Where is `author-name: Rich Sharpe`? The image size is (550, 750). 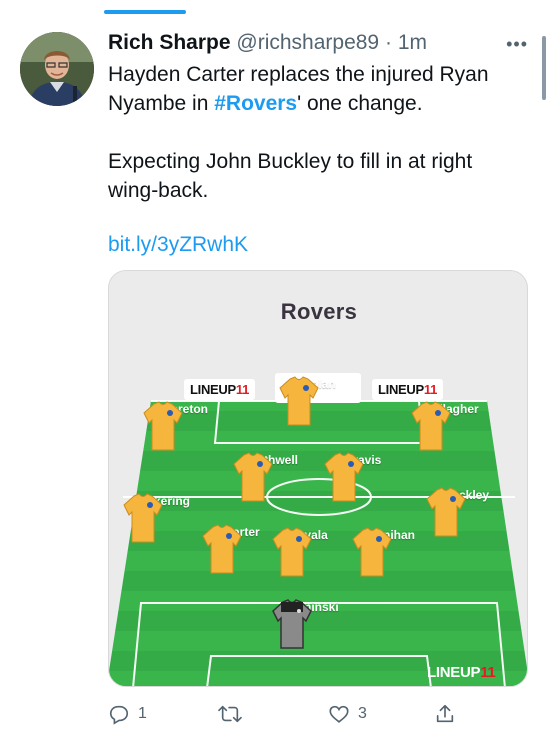
author-name: Rich Sharpe is located at coordinates (169, 42).